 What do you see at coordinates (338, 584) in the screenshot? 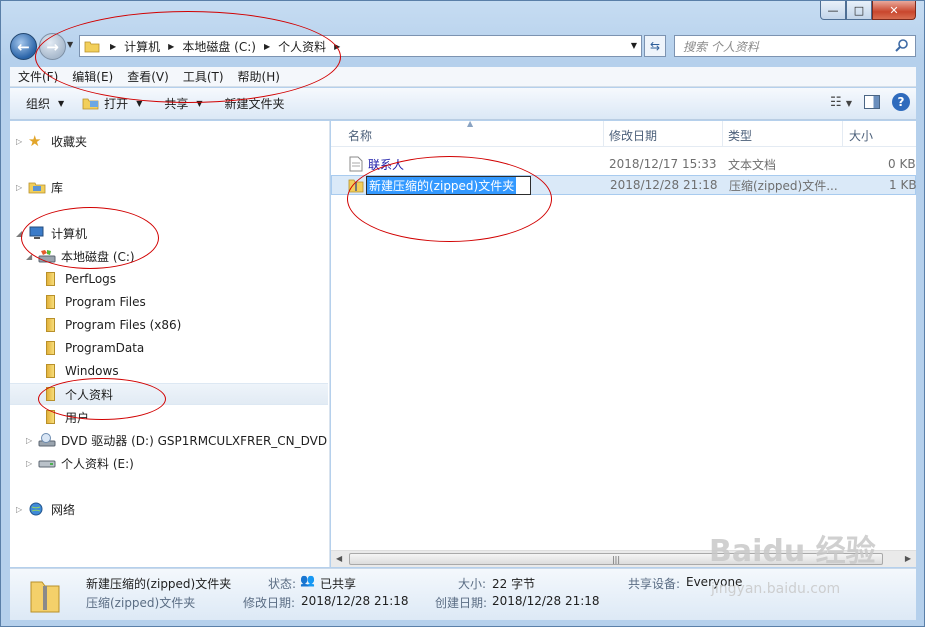
I see `state-value: 已共享` at bounding box center [338, 584].